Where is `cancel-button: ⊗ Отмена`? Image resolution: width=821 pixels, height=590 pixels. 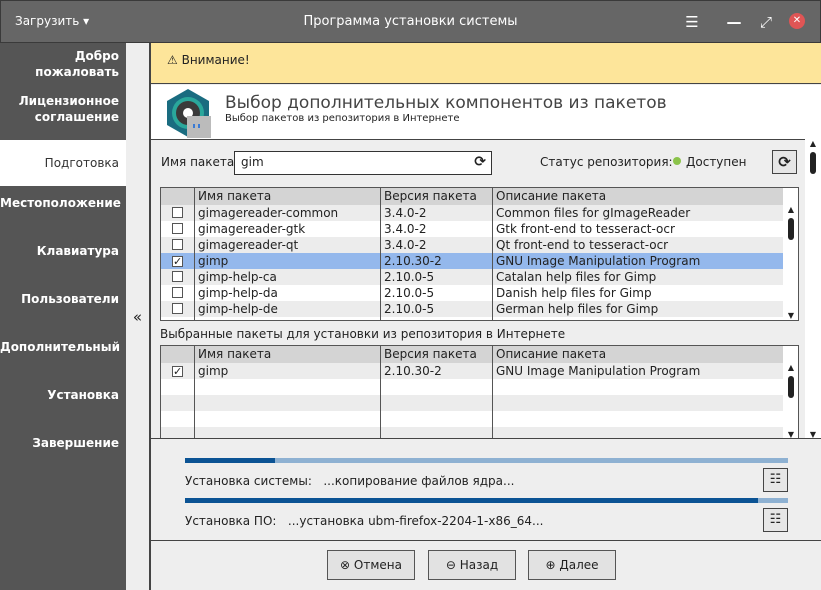
cancel-button: ⊗ Отмена is located at coordinates (371, 565).